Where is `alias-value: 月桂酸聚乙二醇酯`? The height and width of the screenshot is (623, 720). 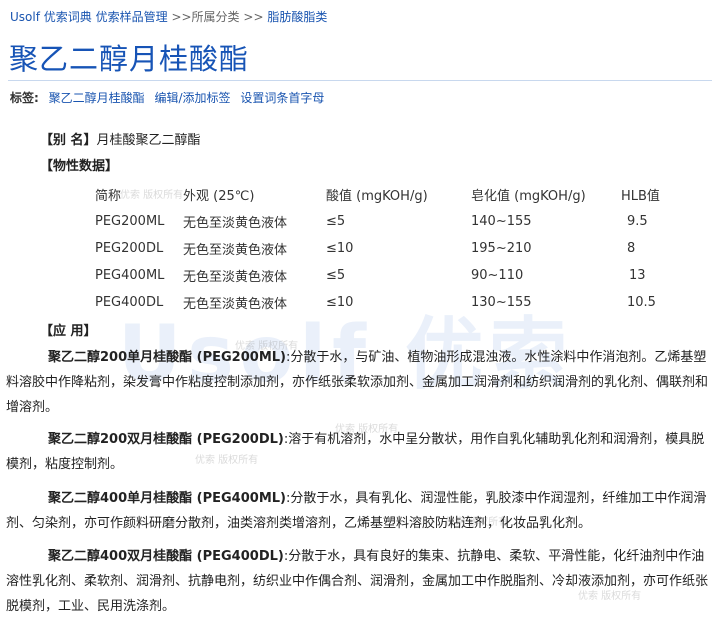 alias-value: 月桂酸聚乙二醇酯 is located at coordinates (148, 140).